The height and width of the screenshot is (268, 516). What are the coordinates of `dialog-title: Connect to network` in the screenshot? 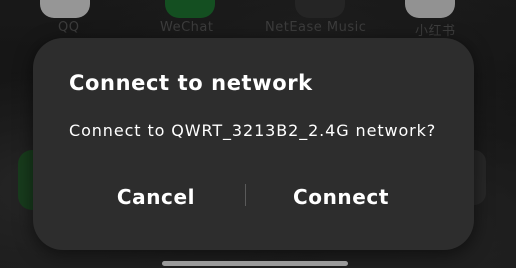 It's located at (191, 83).